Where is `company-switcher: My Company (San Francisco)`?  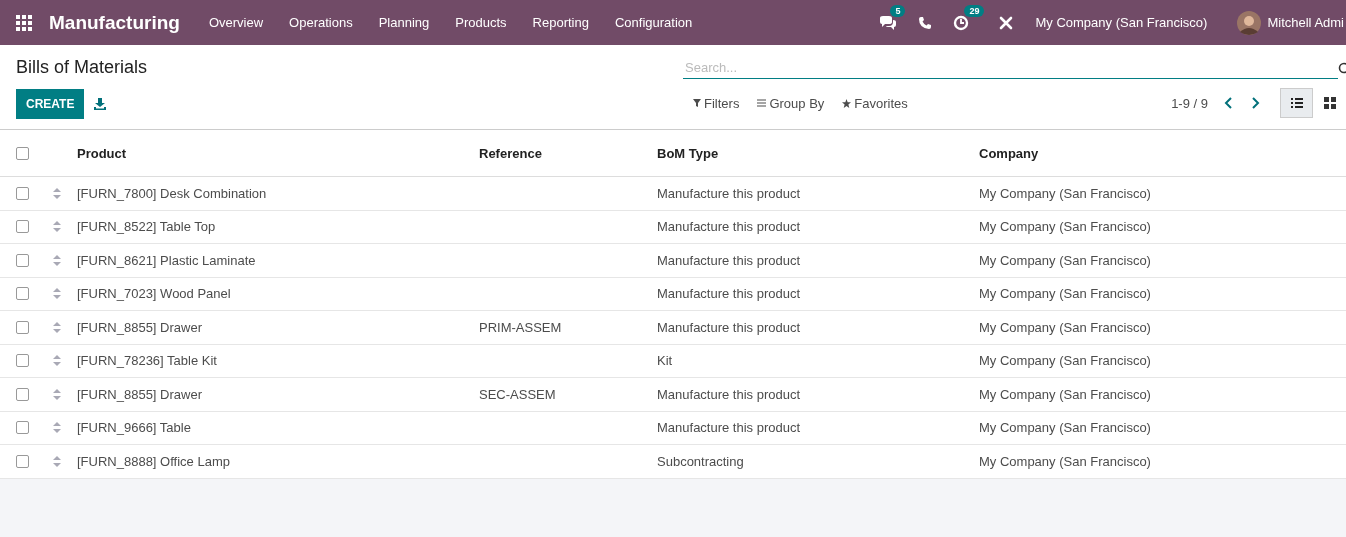 company-switcher: My Company (San Francisco) is located at coordinates (1121, 22).